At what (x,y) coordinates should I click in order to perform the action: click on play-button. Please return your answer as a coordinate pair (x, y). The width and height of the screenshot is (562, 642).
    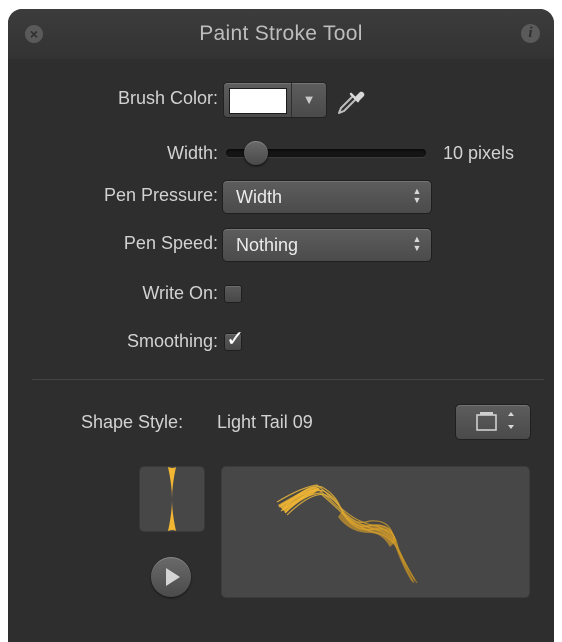
    Looking at the image, I should click on (171, 577).